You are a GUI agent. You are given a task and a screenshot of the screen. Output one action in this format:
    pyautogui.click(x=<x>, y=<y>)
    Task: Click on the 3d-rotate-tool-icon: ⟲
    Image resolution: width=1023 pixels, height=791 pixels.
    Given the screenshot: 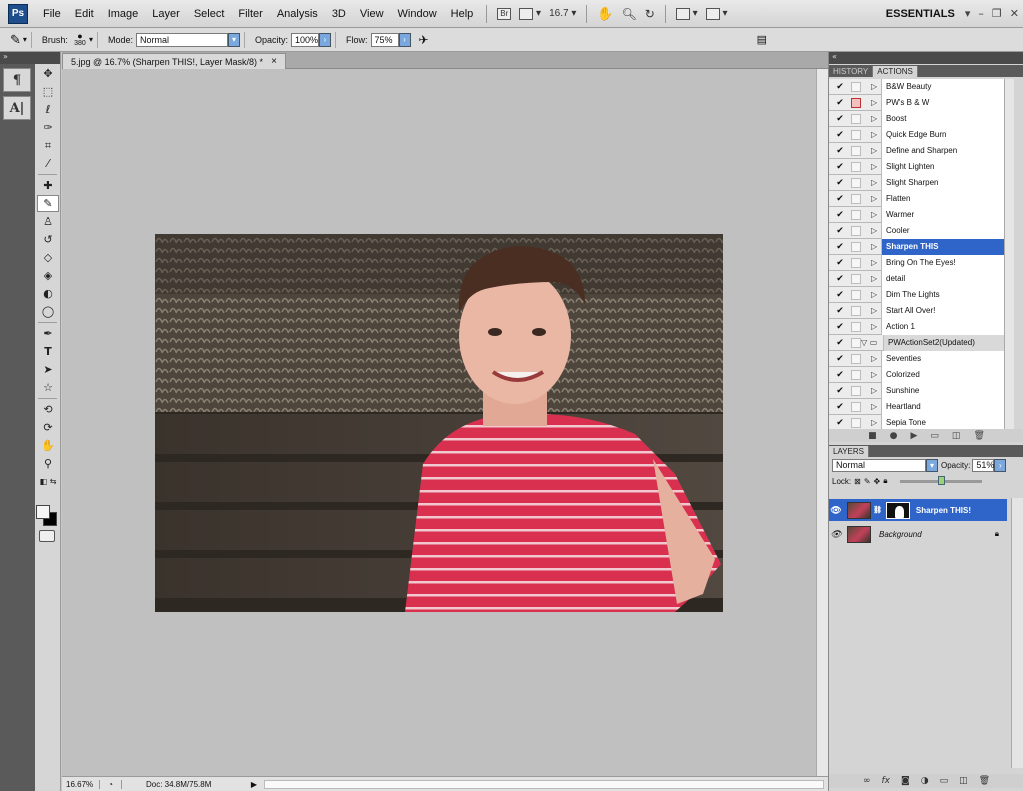 What is the action you would take?
    pyautogui.click(x=48, y=409)
    